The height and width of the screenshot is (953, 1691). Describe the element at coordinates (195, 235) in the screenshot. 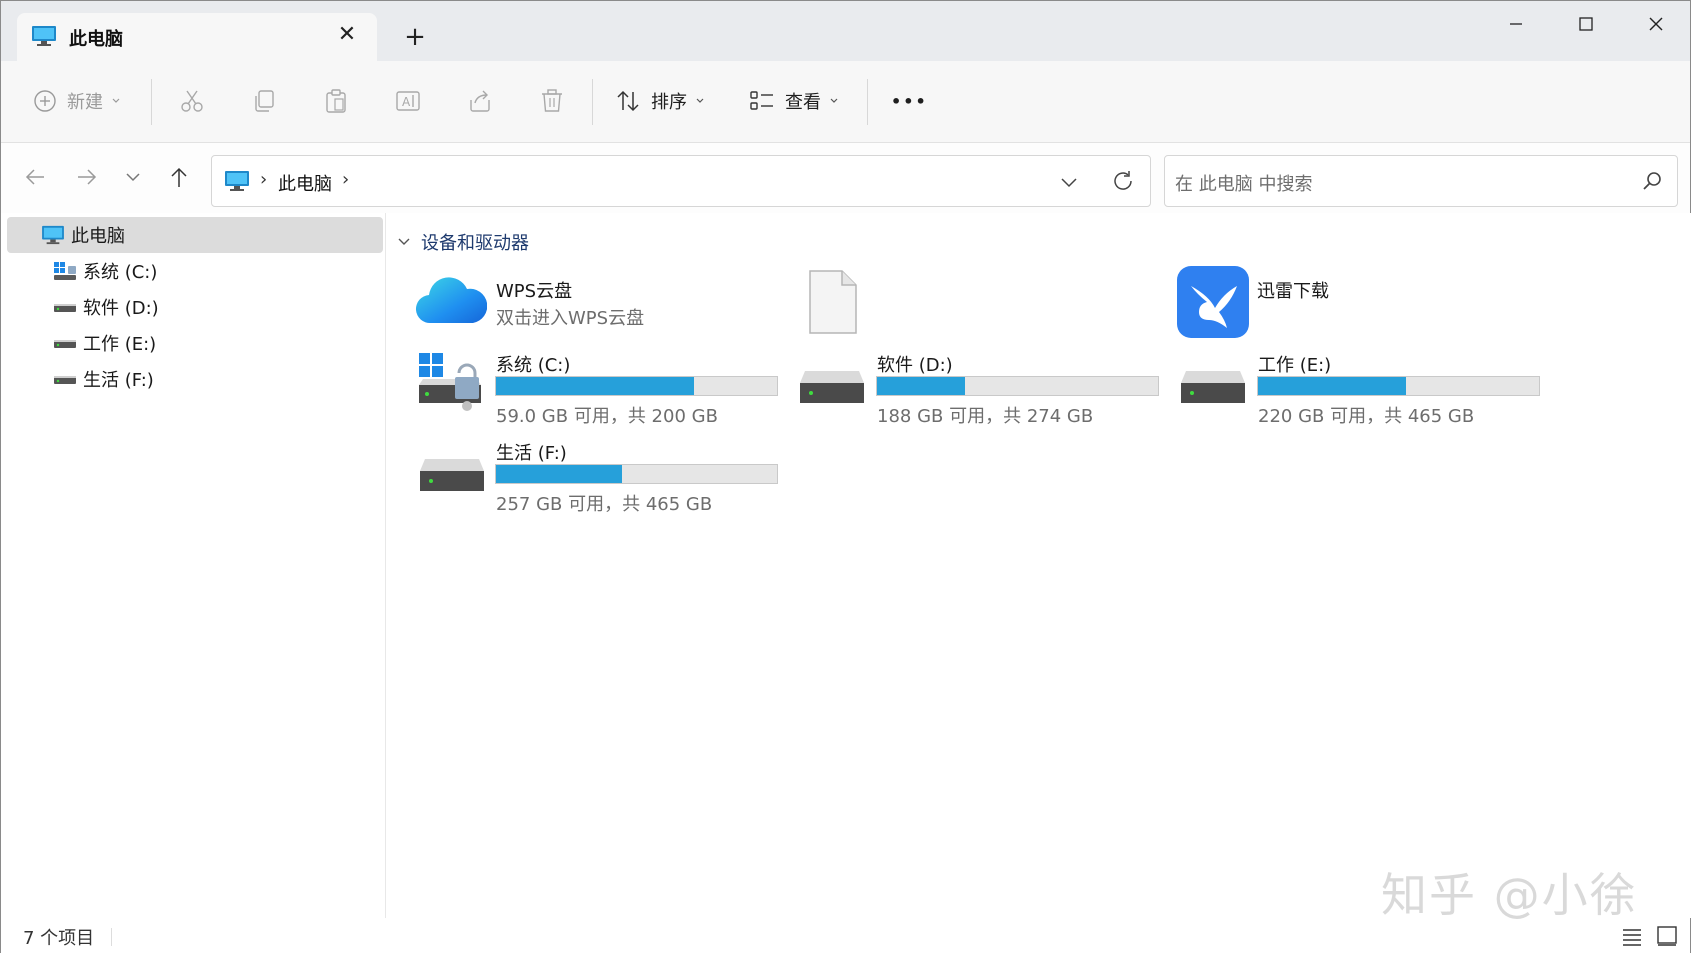

I see `sidebar-item-this-pc: 此电脑` at that location.